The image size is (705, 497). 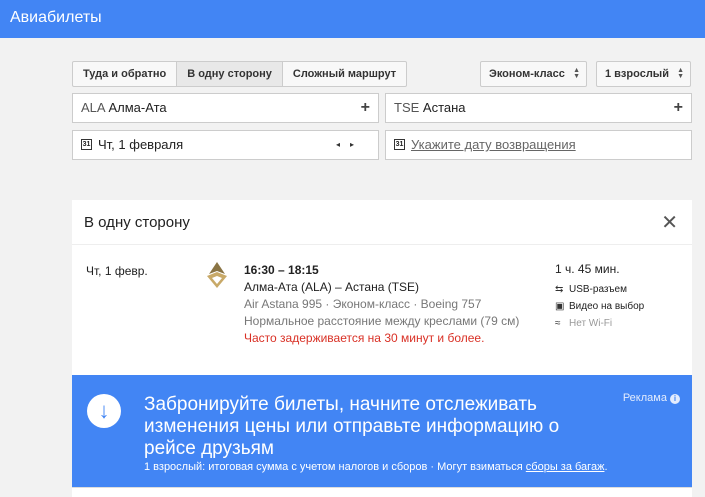 I want to click on amenity-video: ▣ Видео на выбор, so click(x=599, y=306).